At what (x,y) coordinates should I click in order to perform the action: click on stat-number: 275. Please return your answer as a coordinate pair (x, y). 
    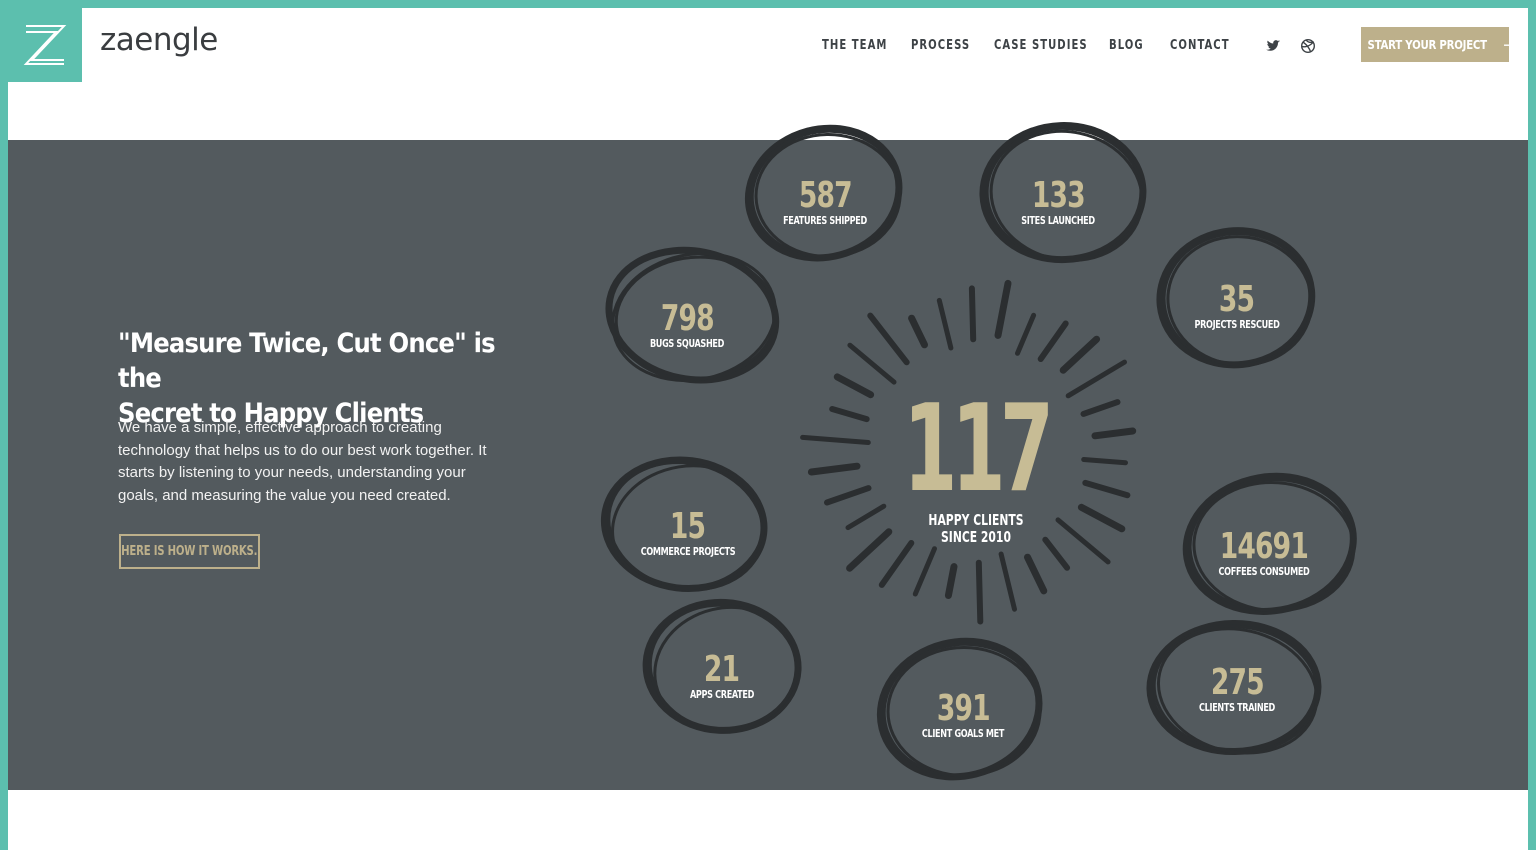
    Looking at the image, I should click on (1237, 682).